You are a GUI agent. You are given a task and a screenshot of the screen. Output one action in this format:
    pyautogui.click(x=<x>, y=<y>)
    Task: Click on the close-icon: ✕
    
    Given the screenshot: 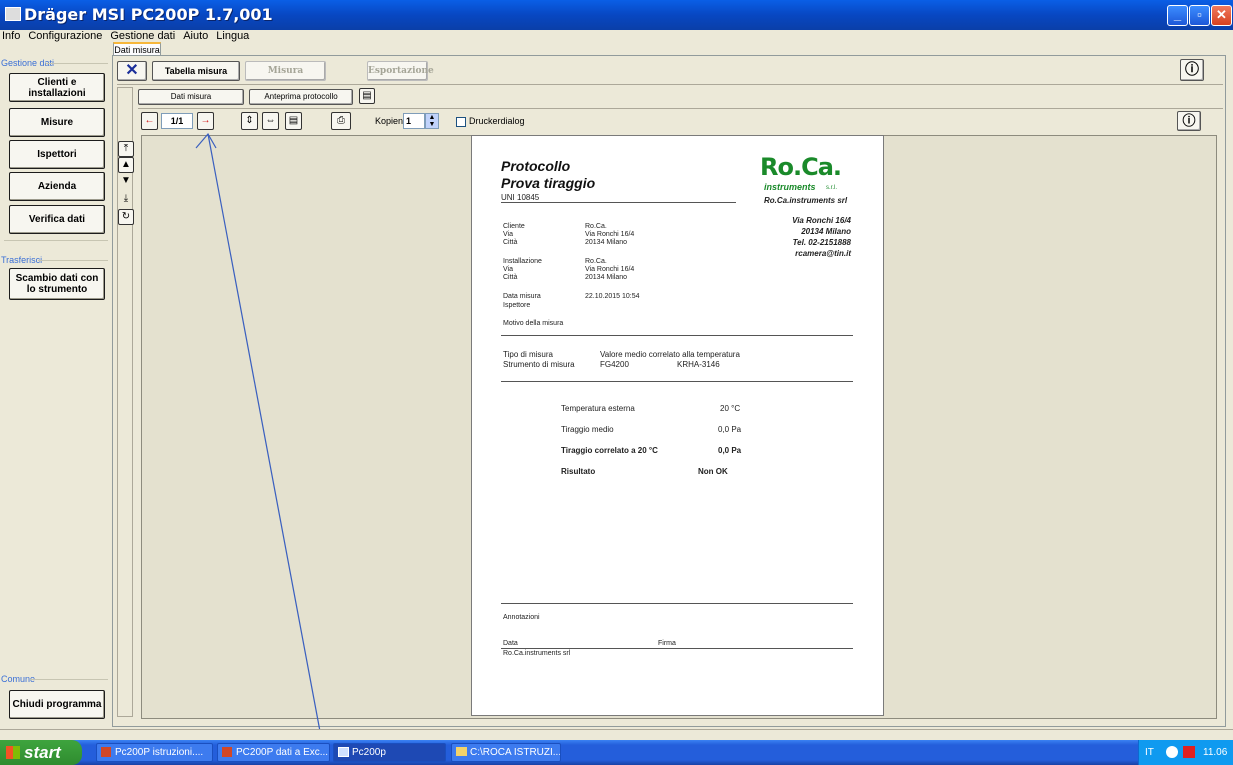 What is the action you would take?
    pyautogui.click(x=1221, y=15)
    